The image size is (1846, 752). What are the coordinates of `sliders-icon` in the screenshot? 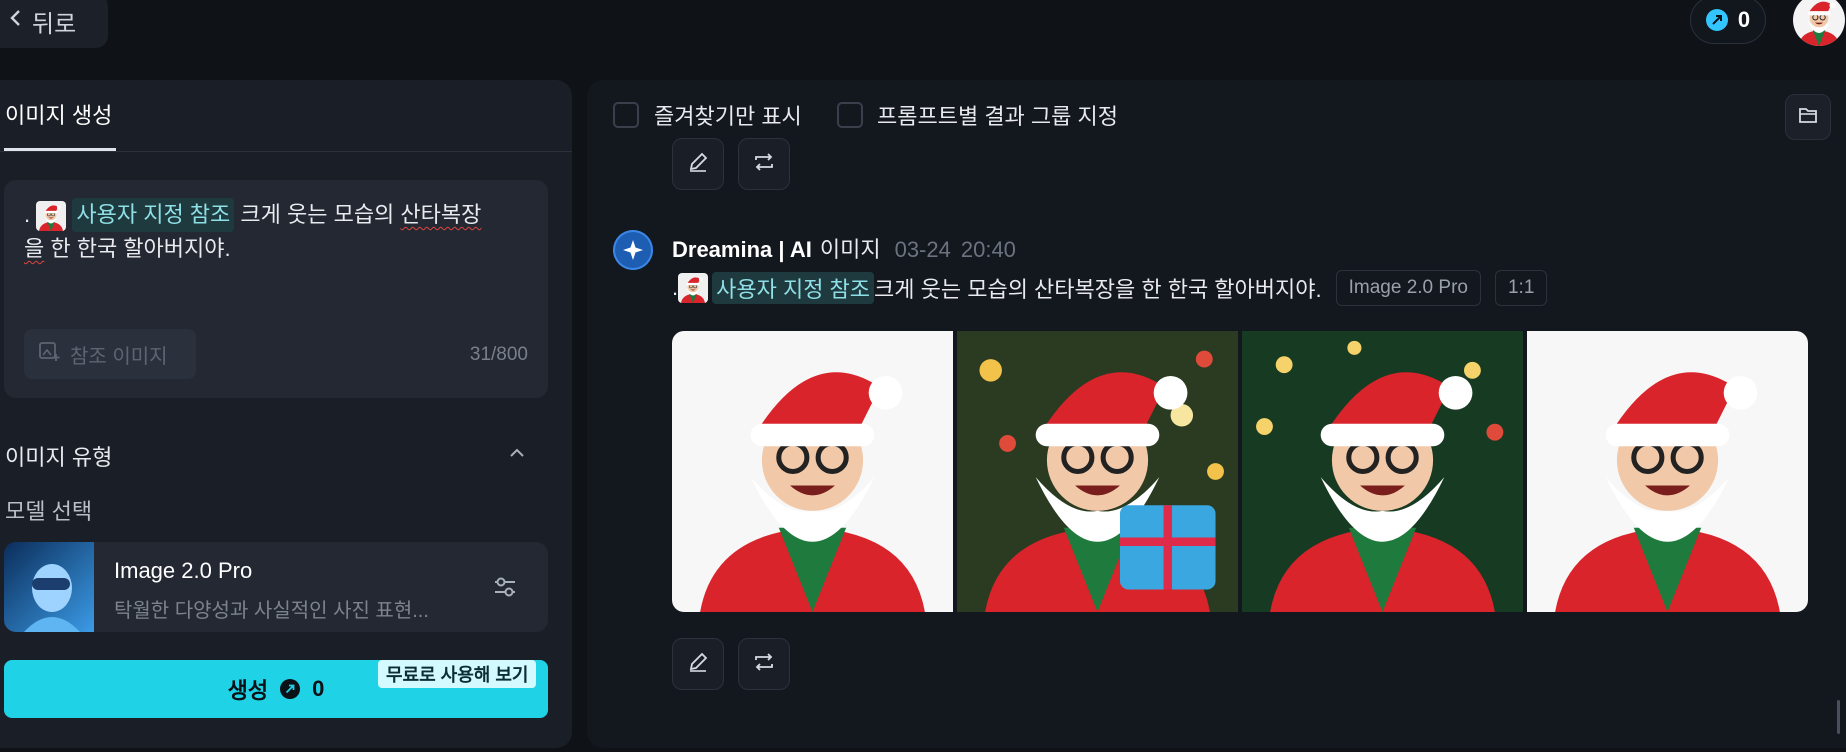 It's located at (505, 587).